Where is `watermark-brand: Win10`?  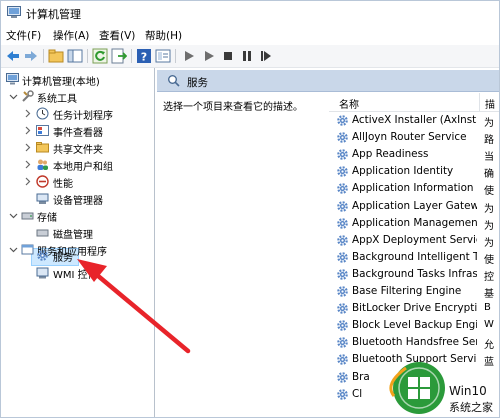 watermark-brand: Win10 is located at coordinates (468, 391).